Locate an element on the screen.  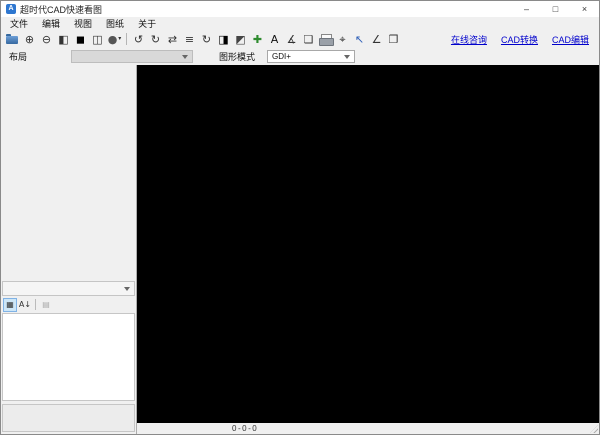
zoom-extents-icon-glyph: ✚ is located at coordinates (257, 39).